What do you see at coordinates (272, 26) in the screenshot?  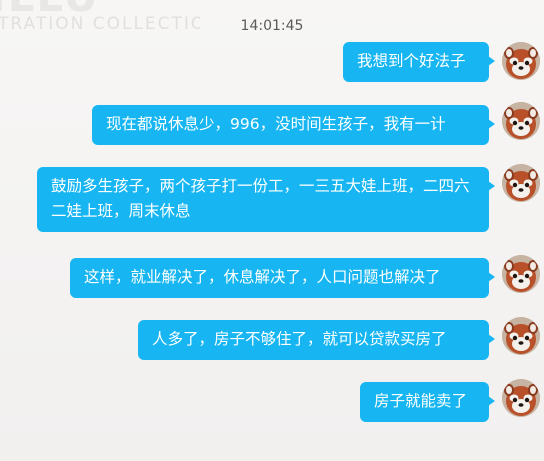 I see `message-timestamp: 14:01:45` at bounding box center [272, 26].